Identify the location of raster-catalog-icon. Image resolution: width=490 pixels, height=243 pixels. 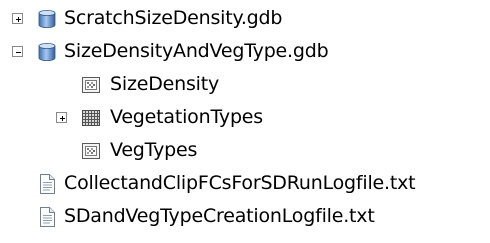
(91, 118).